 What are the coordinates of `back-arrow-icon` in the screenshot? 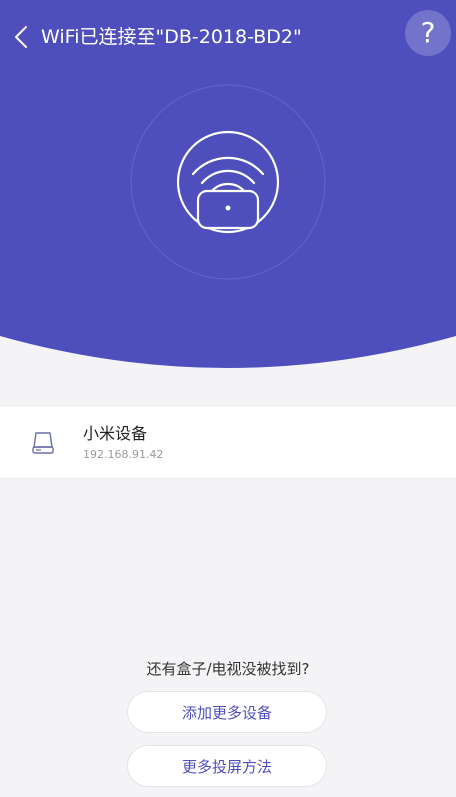 It's located at (22, 37).